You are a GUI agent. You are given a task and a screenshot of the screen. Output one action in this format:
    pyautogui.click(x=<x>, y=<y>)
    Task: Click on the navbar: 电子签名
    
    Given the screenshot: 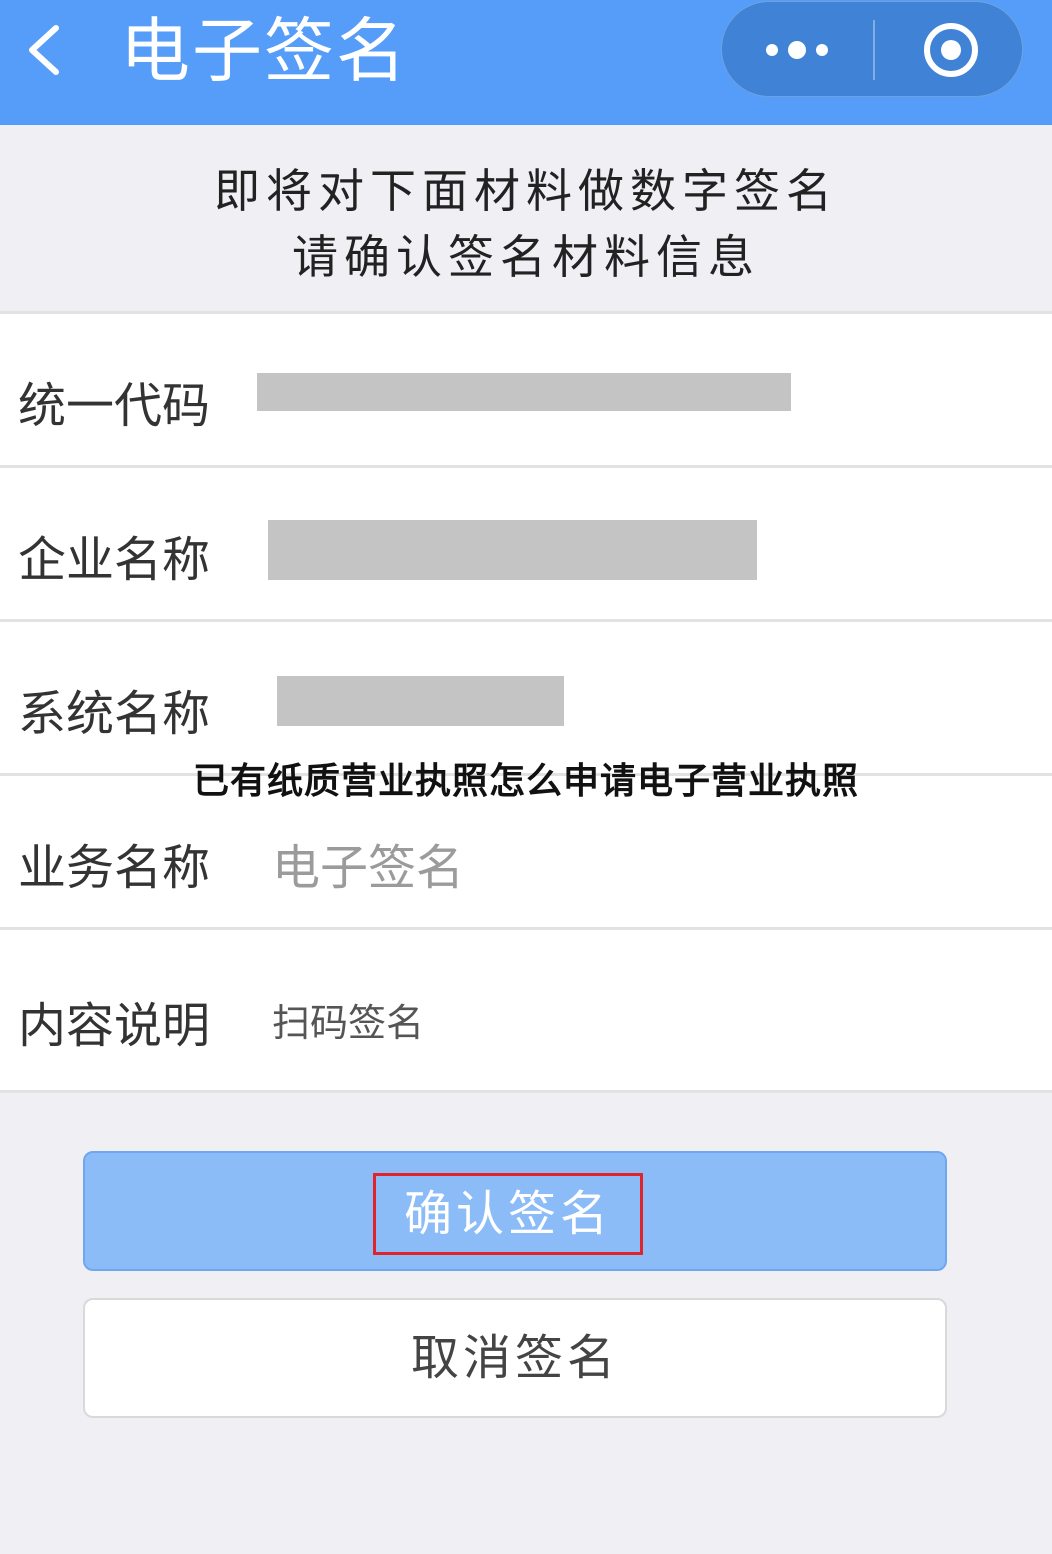 What is the action you would take?
    pyautogui.click(x=526, y=62)
    